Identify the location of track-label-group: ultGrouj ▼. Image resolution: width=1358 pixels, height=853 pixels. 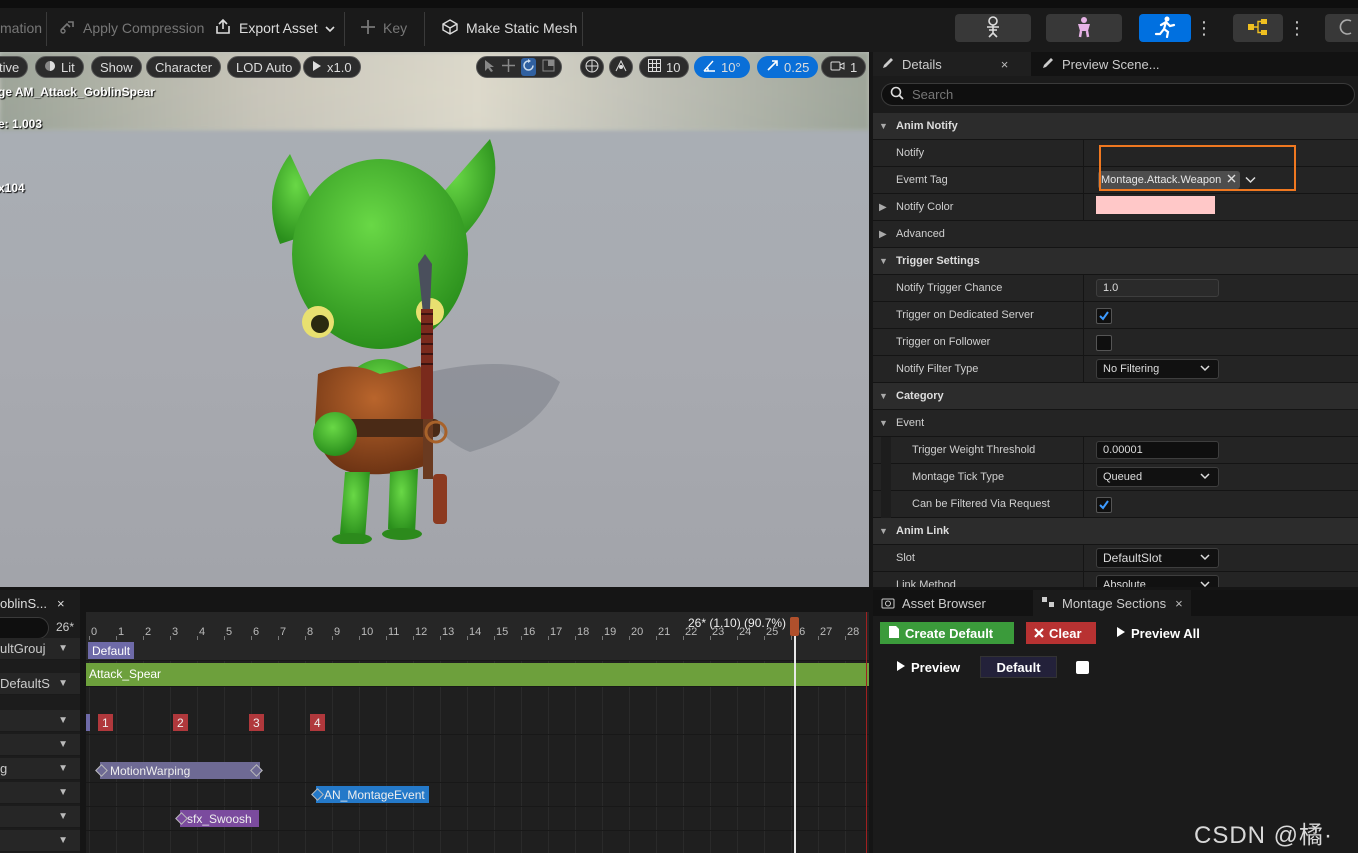
(40, 649).